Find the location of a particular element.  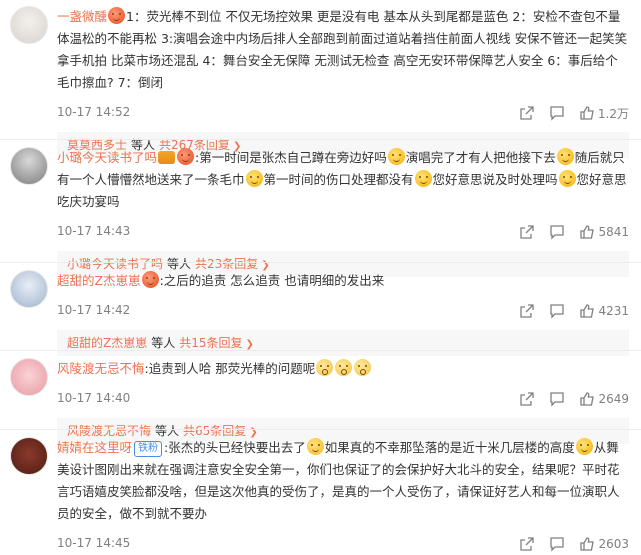

like-button: 5841 is located at coordinates (604, 232).